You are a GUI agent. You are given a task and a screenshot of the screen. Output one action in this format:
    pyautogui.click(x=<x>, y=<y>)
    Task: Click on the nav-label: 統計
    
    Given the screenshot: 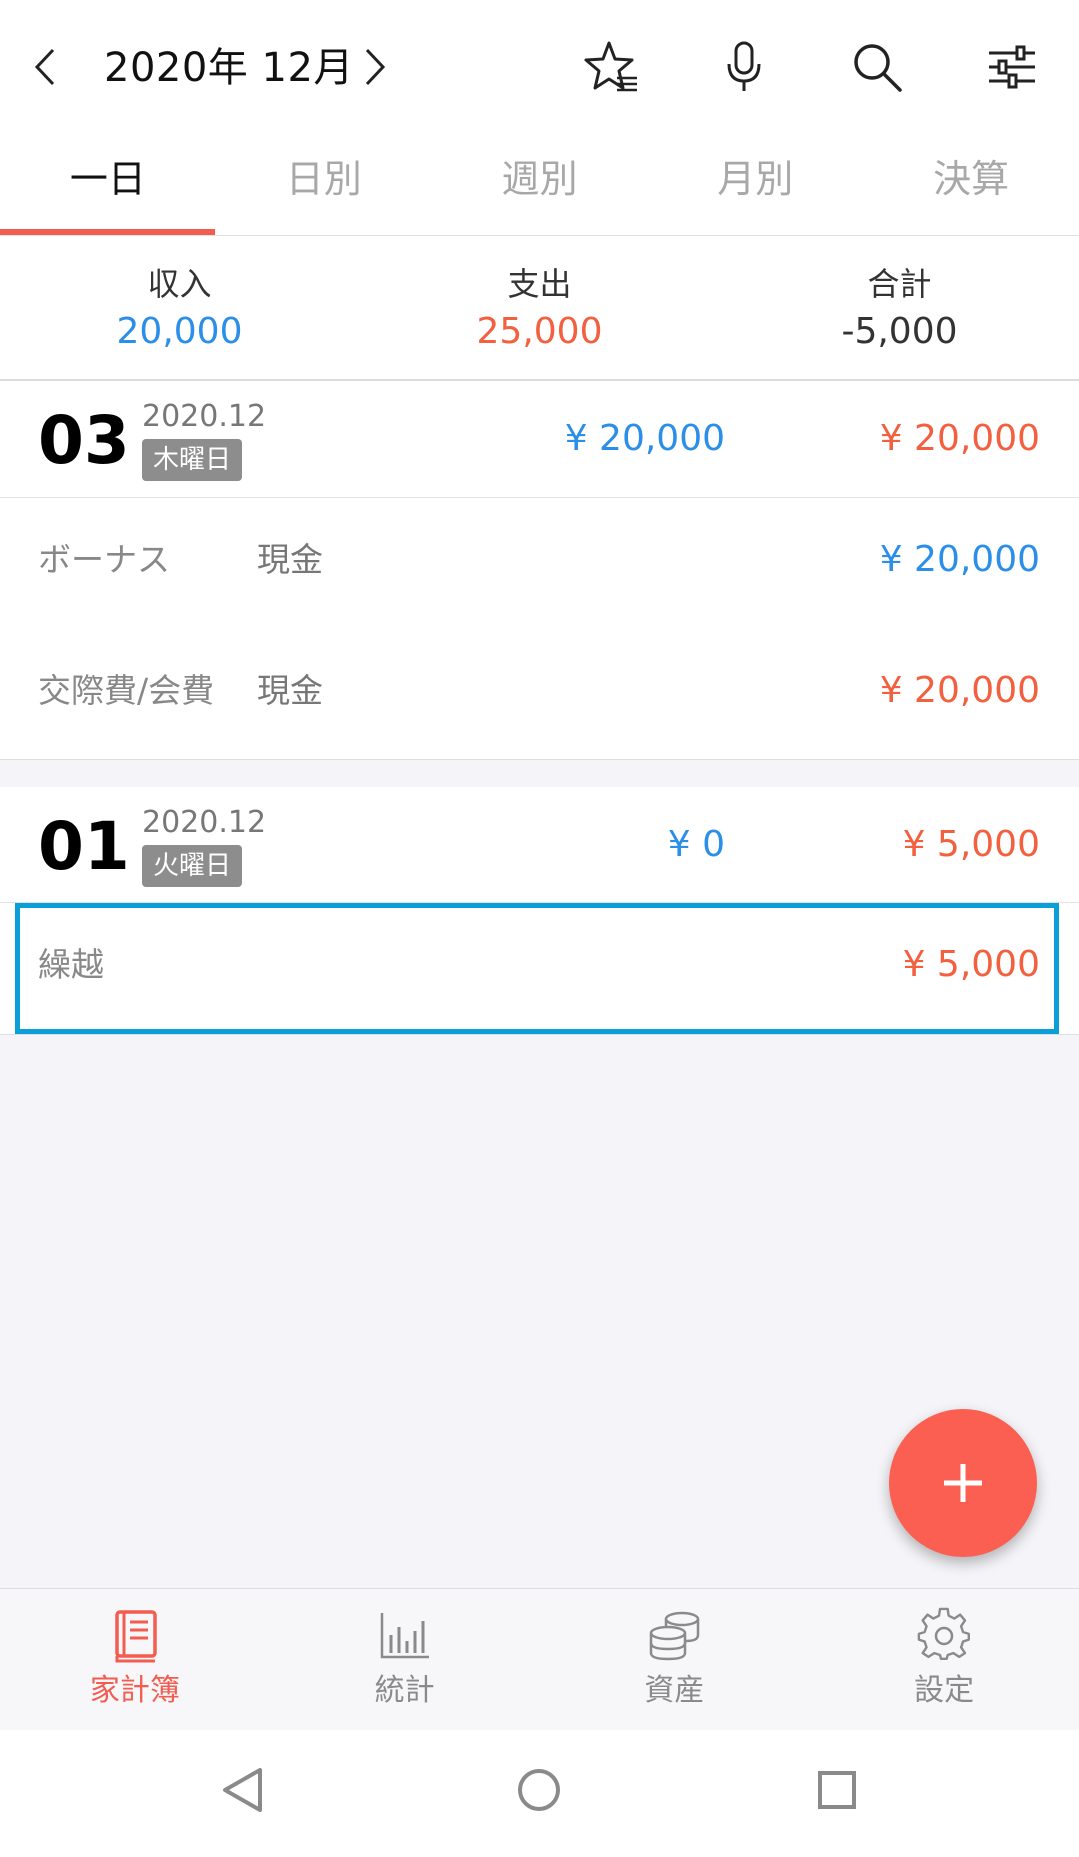 What is the action you would take?
    pyautogui.click(x=404, y=1690)
    